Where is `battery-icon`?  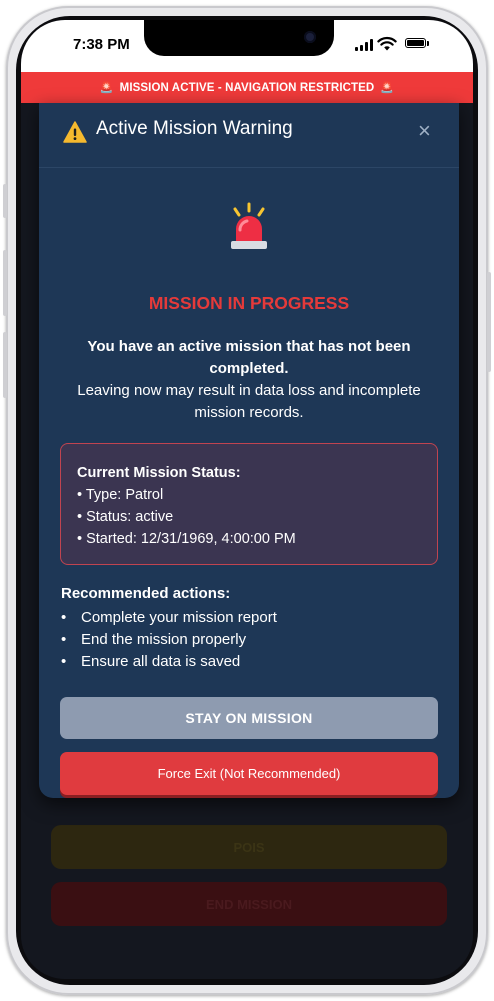
battery-icon is located at coordinates (415, 43).